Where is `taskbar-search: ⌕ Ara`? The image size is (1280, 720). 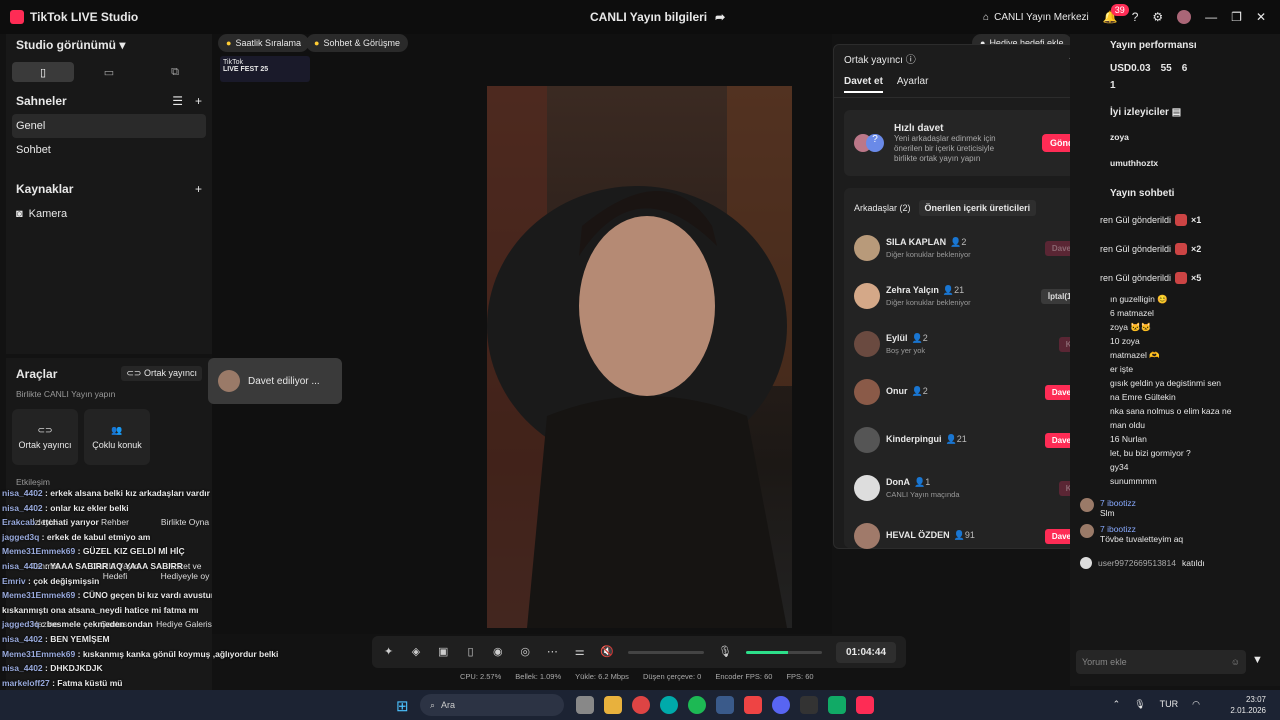
taskbar-search: ⌕ Ara is located at coordinates (492, 705).